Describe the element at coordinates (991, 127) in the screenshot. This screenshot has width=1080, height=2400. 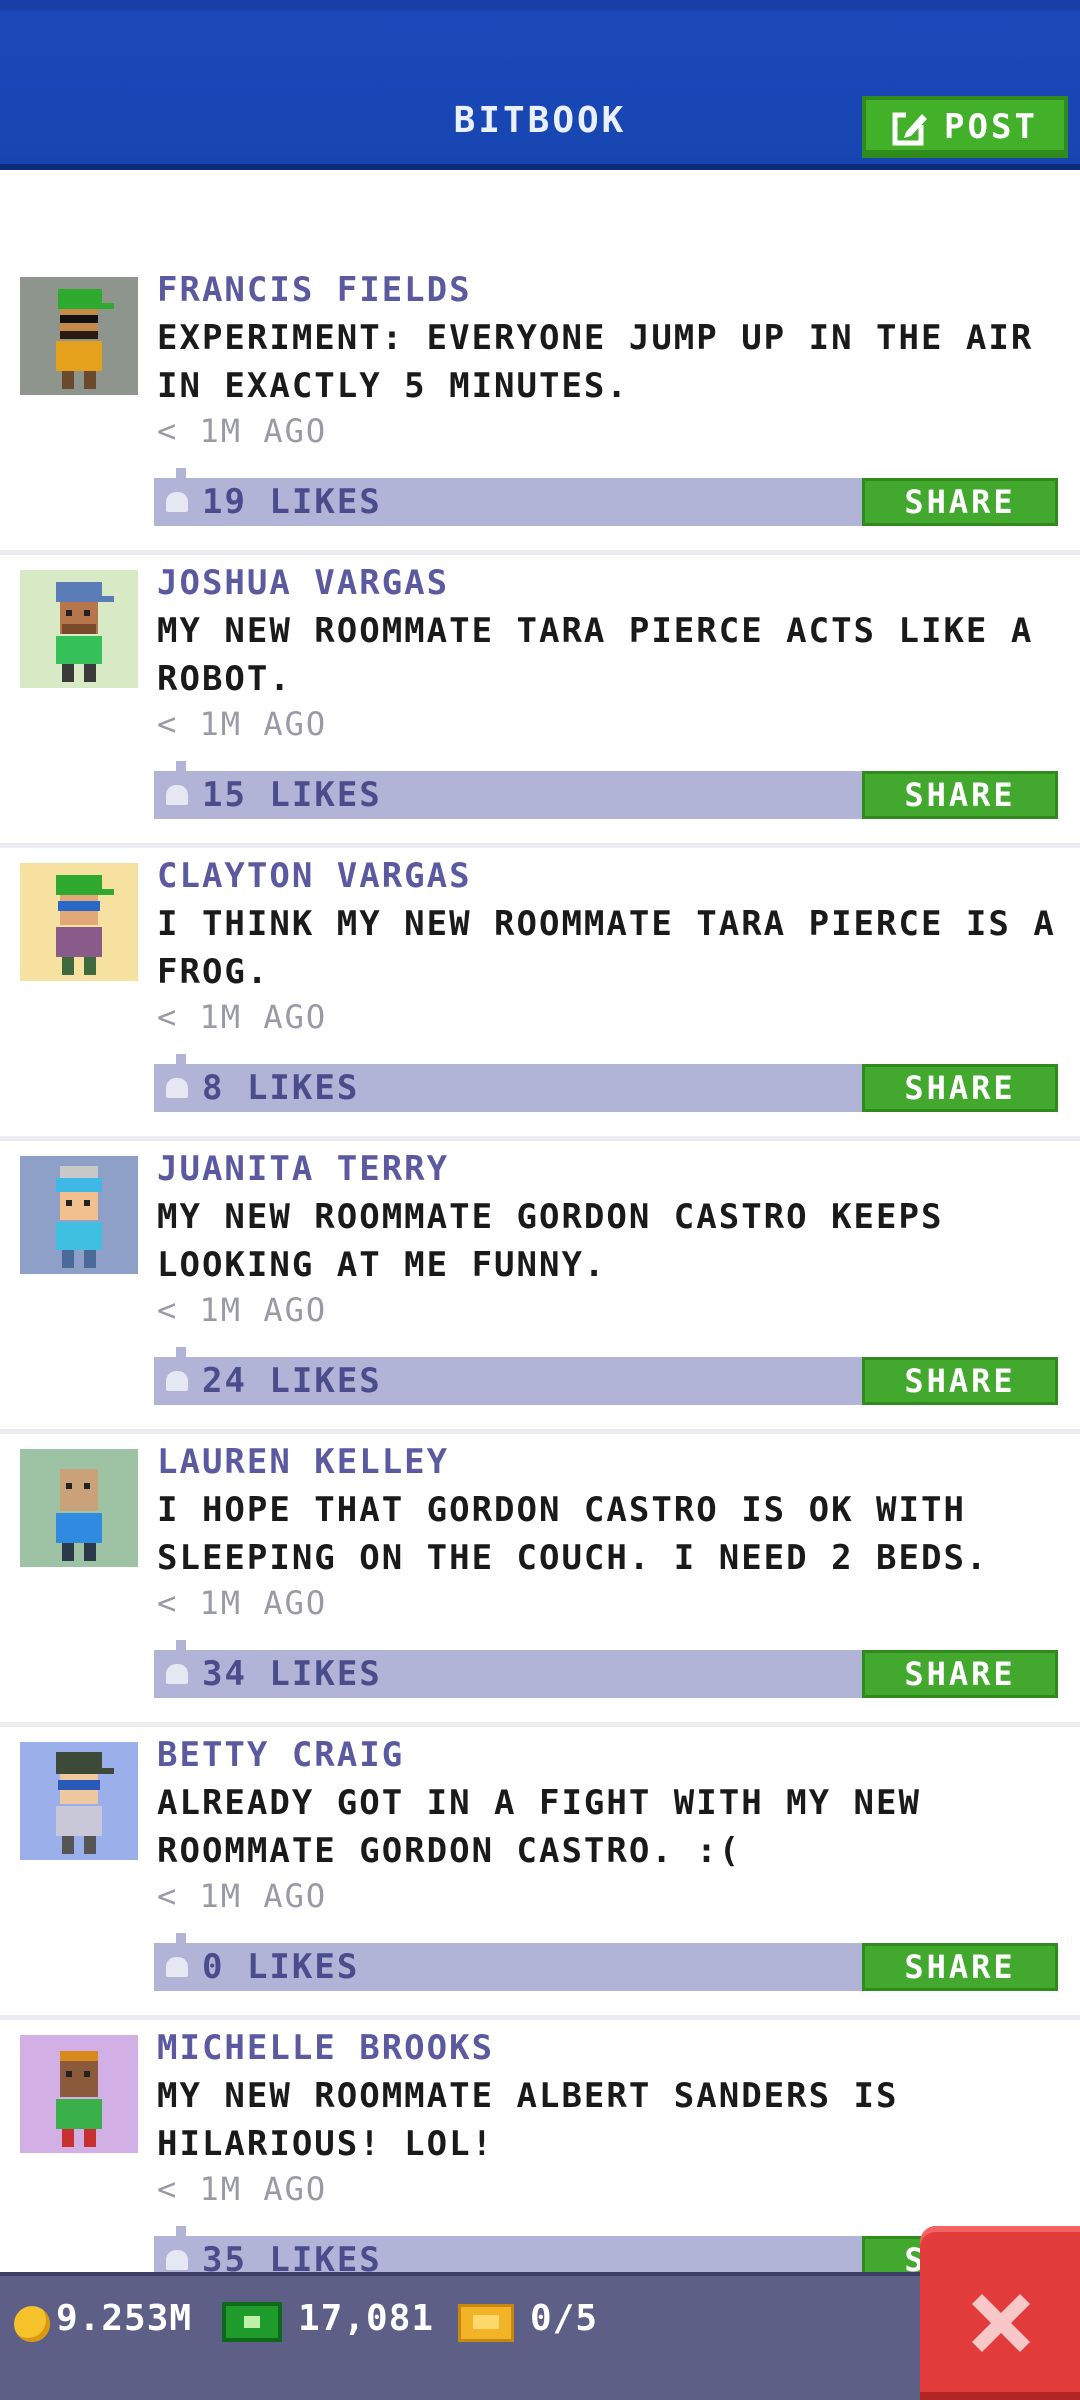
I see `post-button-label: POST` at that location.